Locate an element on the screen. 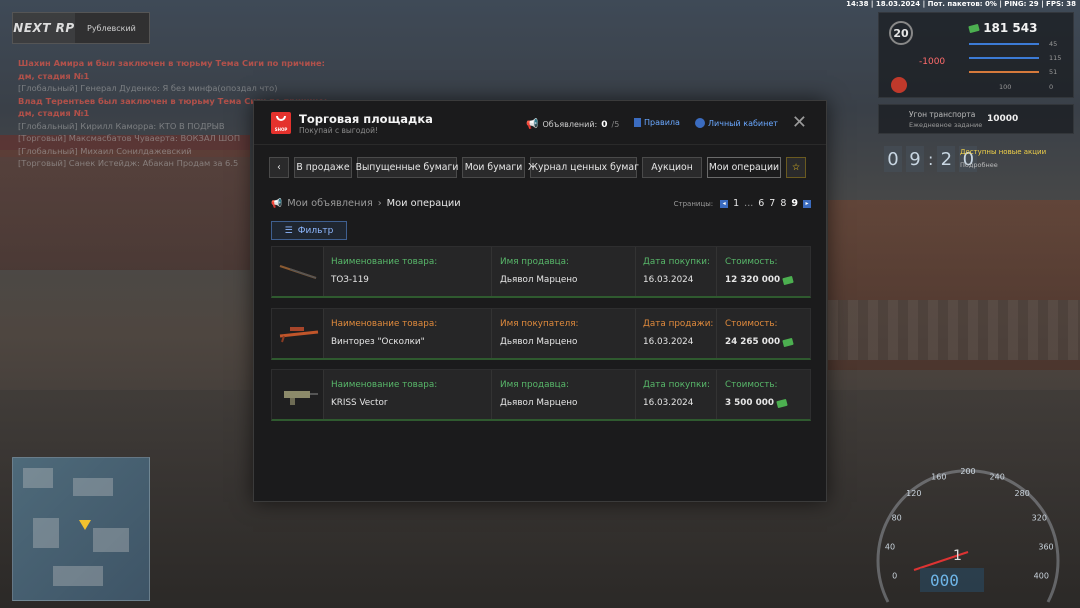 The image size is (1080, 608). clock-digit: 0 is located at coordinates (893, 159).